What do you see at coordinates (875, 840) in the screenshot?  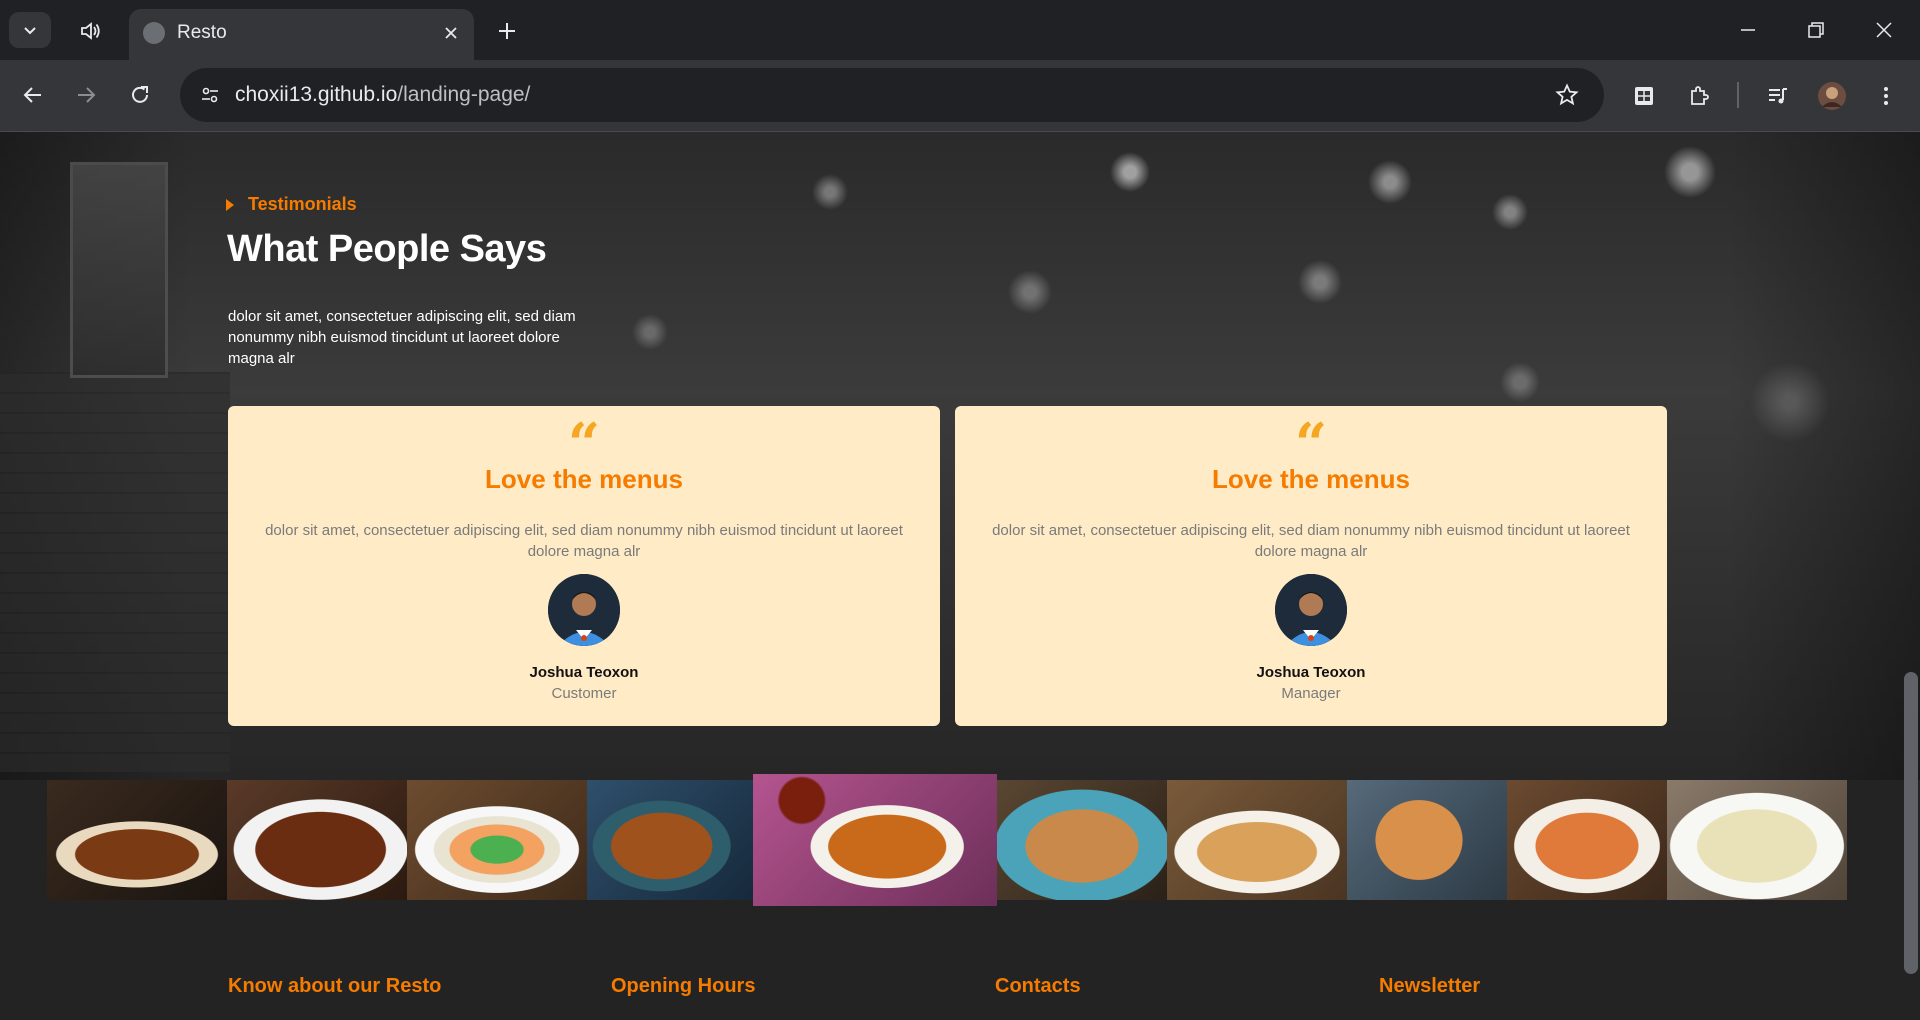 I see `food-image-kare-kare` at bounding box center [875, 840].